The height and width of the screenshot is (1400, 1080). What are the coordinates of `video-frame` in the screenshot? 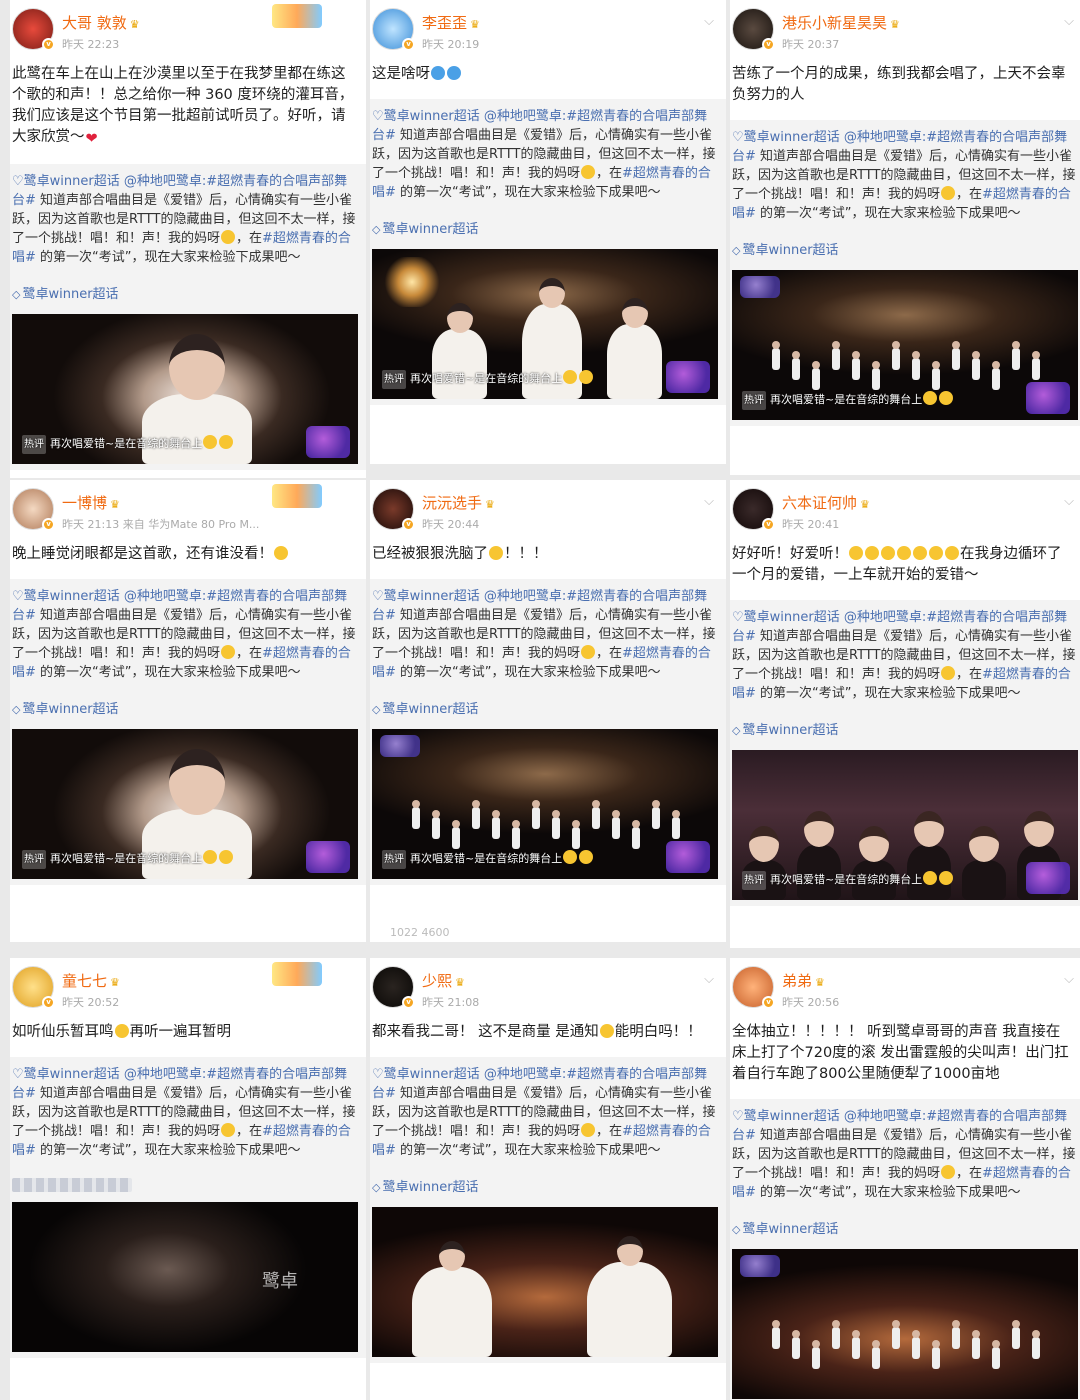 It's located at (185, 1277).